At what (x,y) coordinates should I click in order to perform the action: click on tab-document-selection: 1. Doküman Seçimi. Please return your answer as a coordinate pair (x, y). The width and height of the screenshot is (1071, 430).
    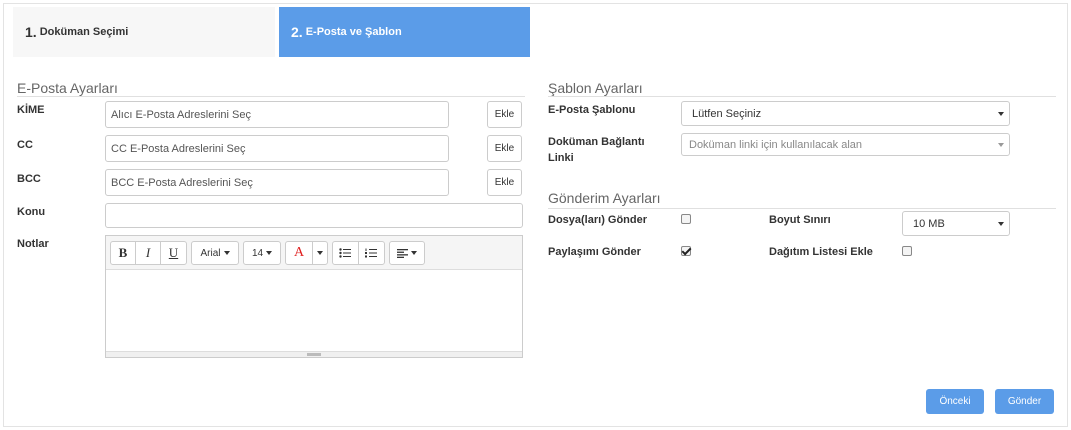
    Looking at the image, I should click on (144, 32).